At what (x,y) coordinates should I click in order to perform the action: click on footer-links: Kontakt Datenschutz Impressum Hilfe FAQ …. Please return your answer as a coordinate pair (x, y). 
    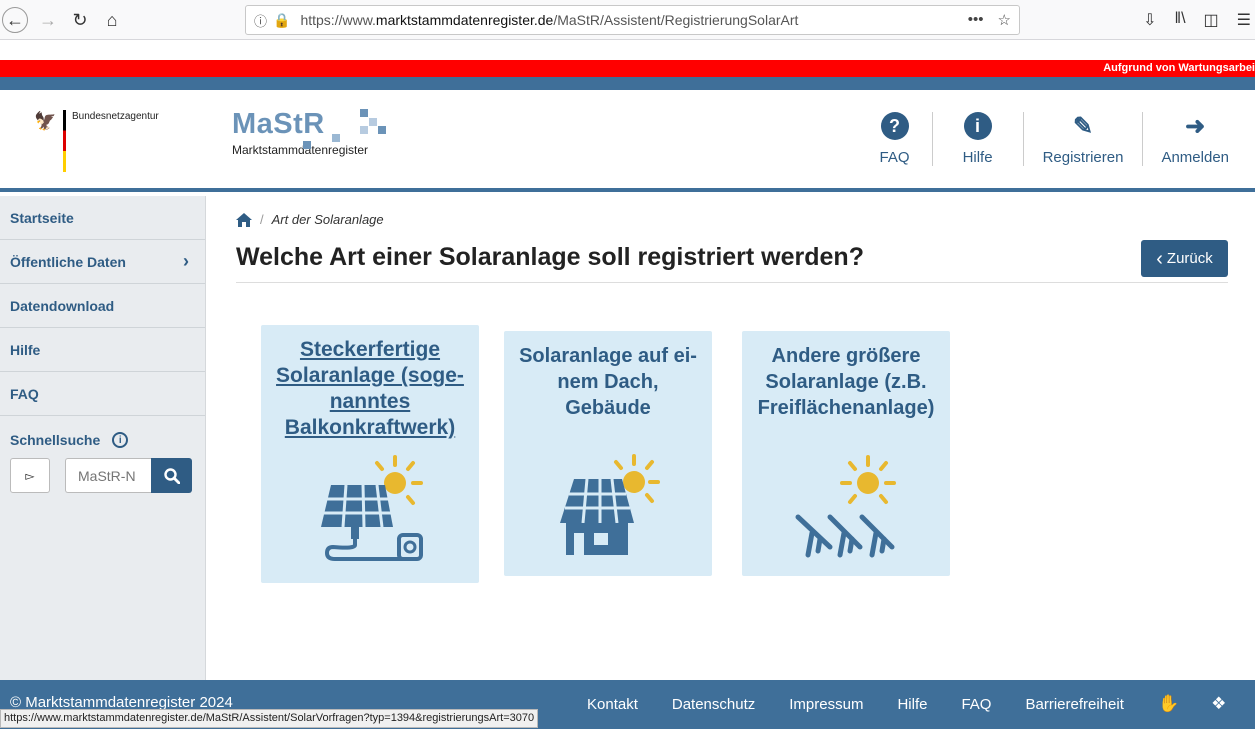
    Looking at the image, I should click on (855, 704).